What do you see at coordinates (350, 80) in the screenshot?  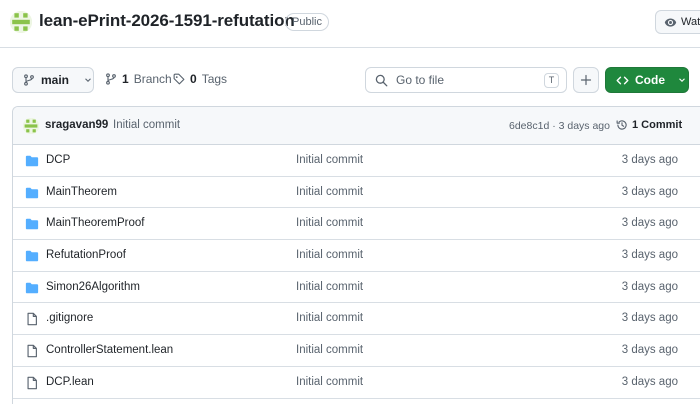 I see `repo-toolbar: main 1 Branch 0 Tags Go to file T Code` at bounding box center [350, 80].